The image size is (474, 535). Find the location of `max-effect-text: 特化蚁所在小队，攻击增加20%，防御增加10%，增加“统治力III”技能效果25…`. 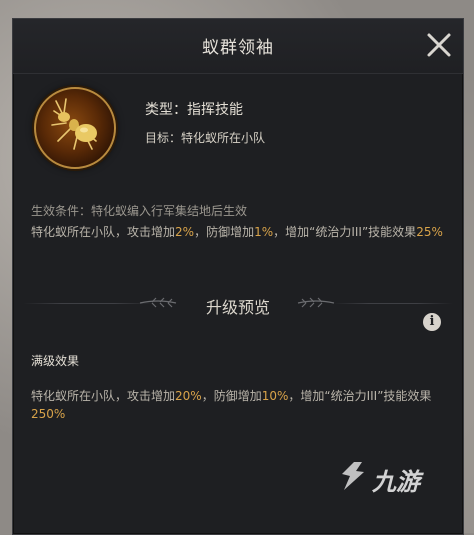

max-effect-text: 特化蚁所在小队，攻击增加20%，防御增加10%，增加“统治力III”技能效果25… is located at coordinates (231, 405).